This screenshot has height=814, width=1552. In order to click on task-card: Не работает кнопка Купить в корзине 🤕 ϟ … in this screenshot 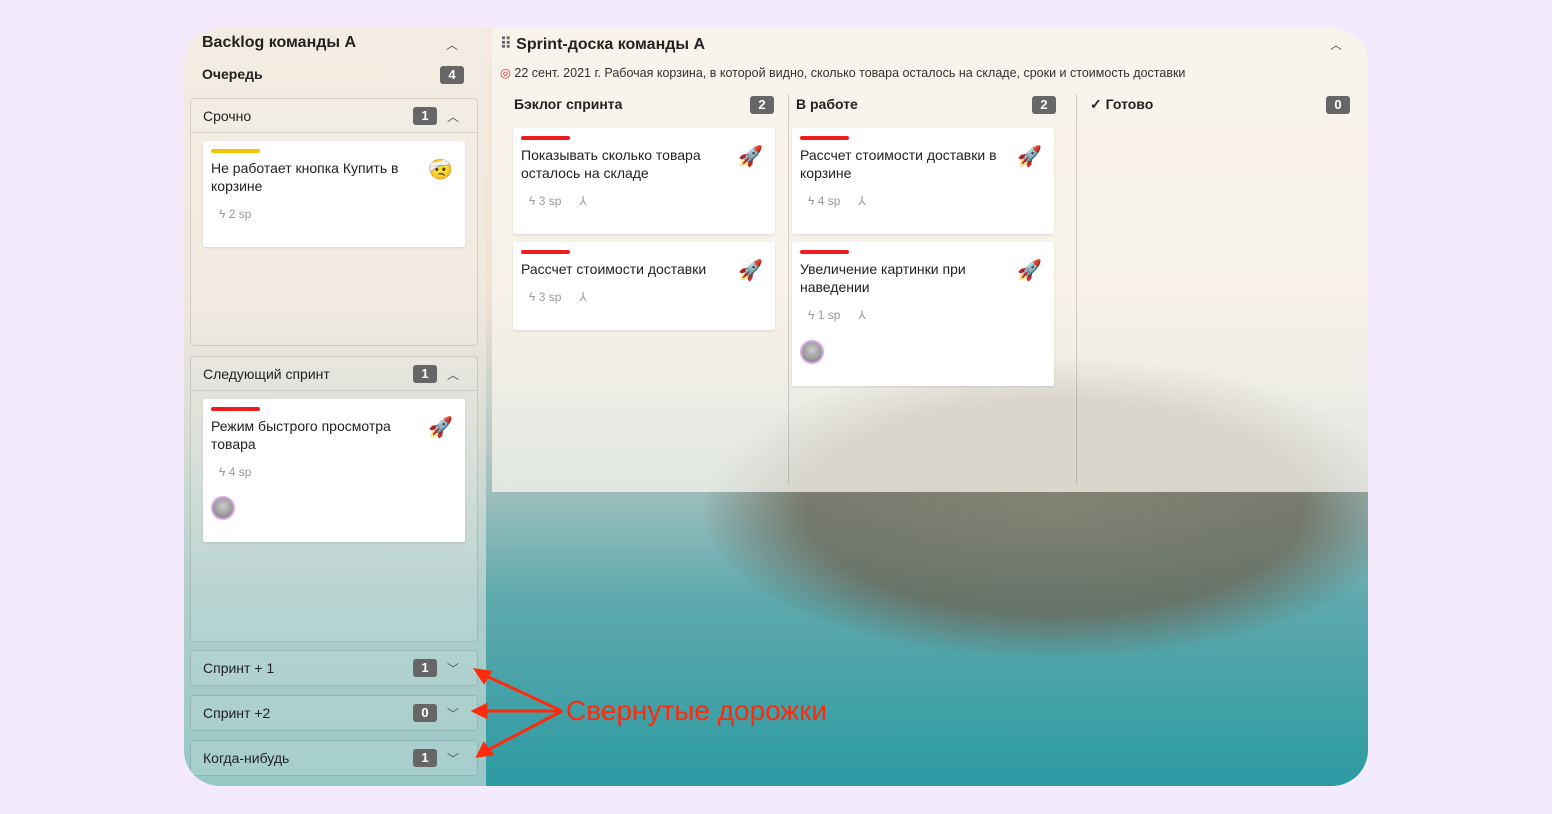, I will do `click(334, 194)`.